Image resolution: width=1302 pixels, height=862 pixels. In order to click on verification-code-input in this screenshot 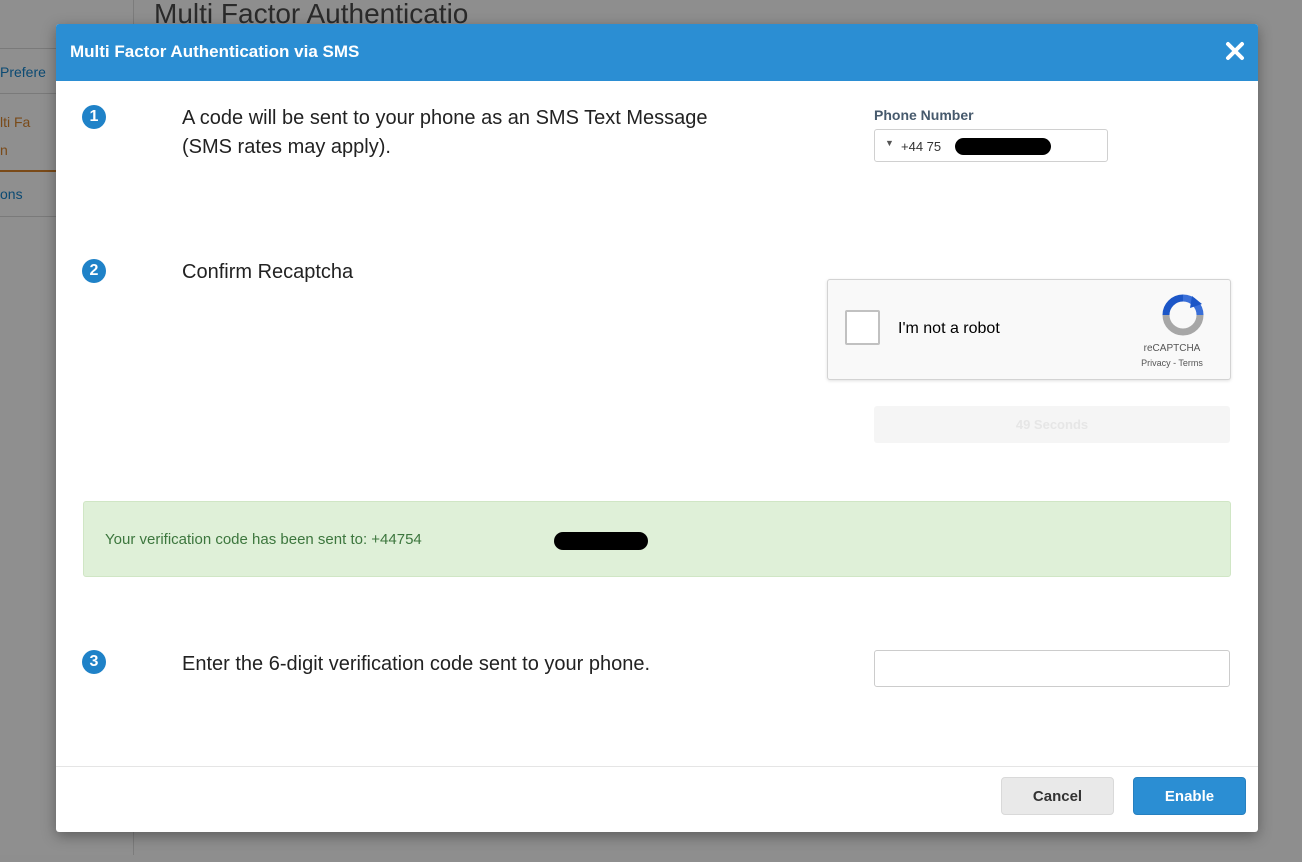, I will do `click(1052, 668)`.